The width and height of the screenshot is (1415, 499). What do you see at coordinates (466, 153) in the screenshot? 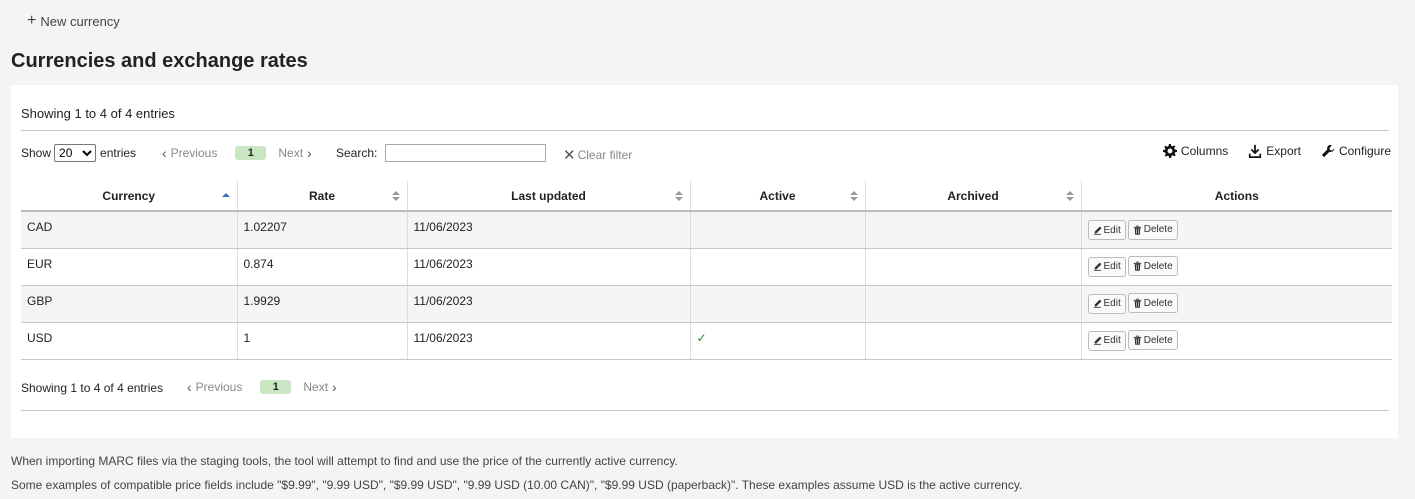
I see `search-input` at bounding box center [466, 153].